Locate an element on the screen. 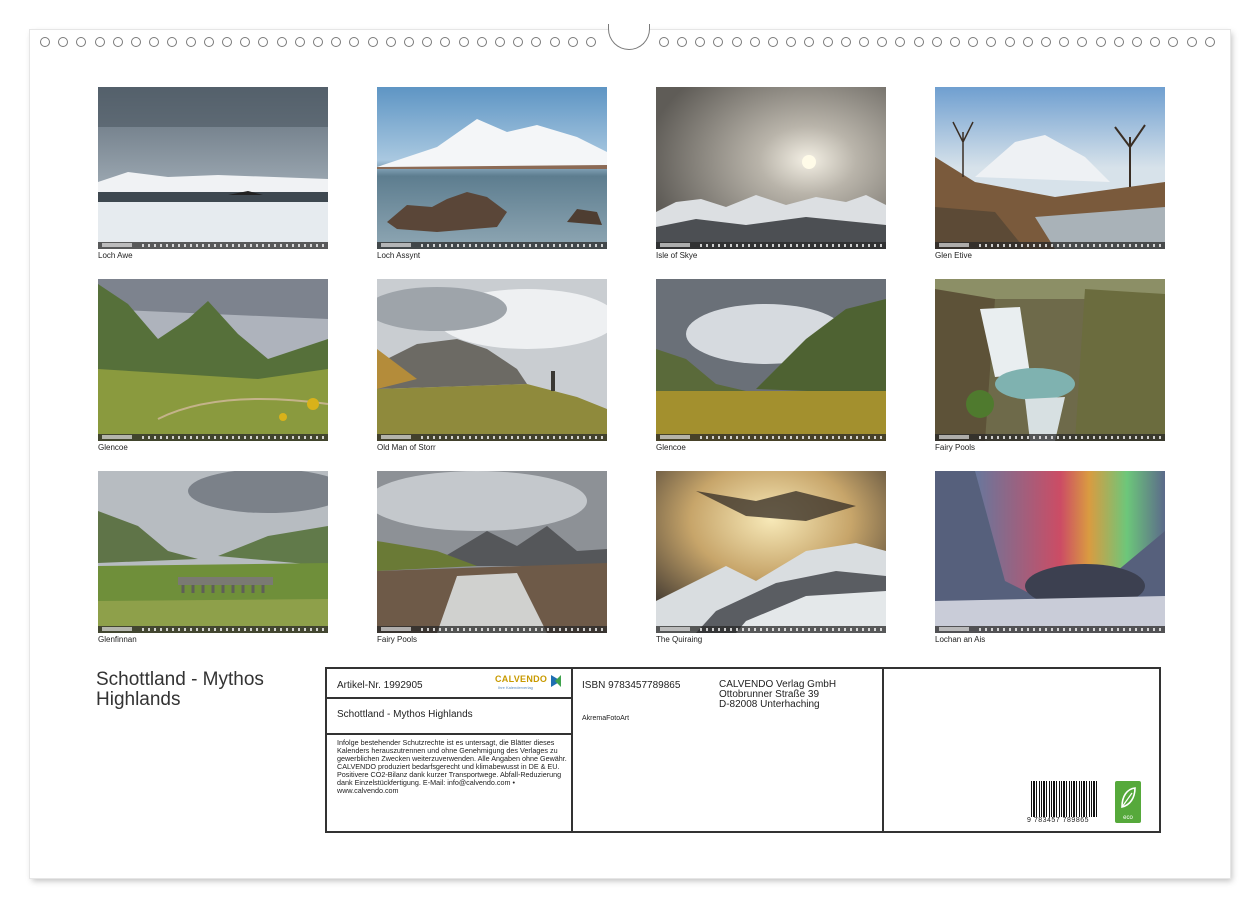 The width and height of the screenshot is (1260, 908). photo-loch-awe is located at coordinates (213, 168).